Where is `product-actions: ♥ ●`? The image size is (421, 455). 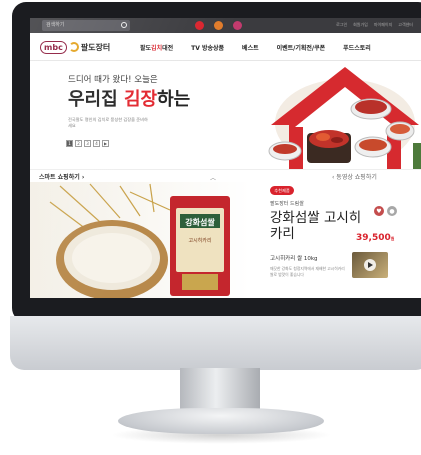 product-actions: ♥ ● is located at coordinates (385, 211).